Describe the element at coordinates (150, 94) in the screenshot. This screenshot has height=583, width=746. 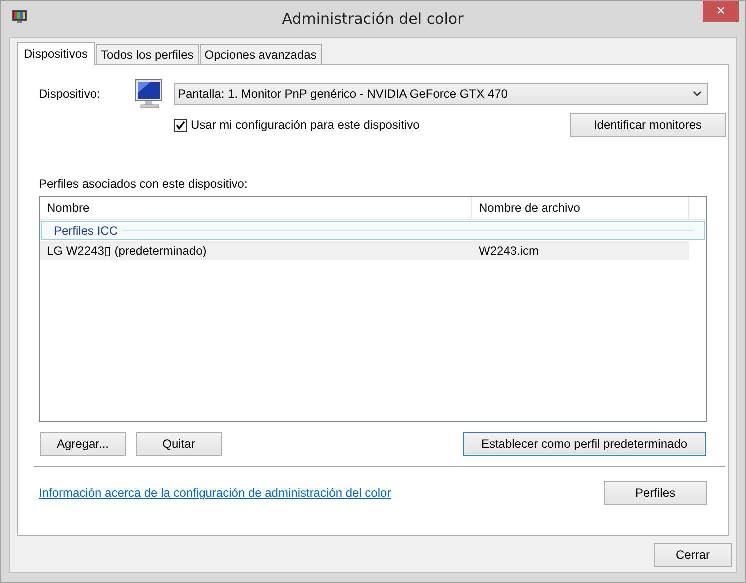
I see `monitor-icon` at that location.